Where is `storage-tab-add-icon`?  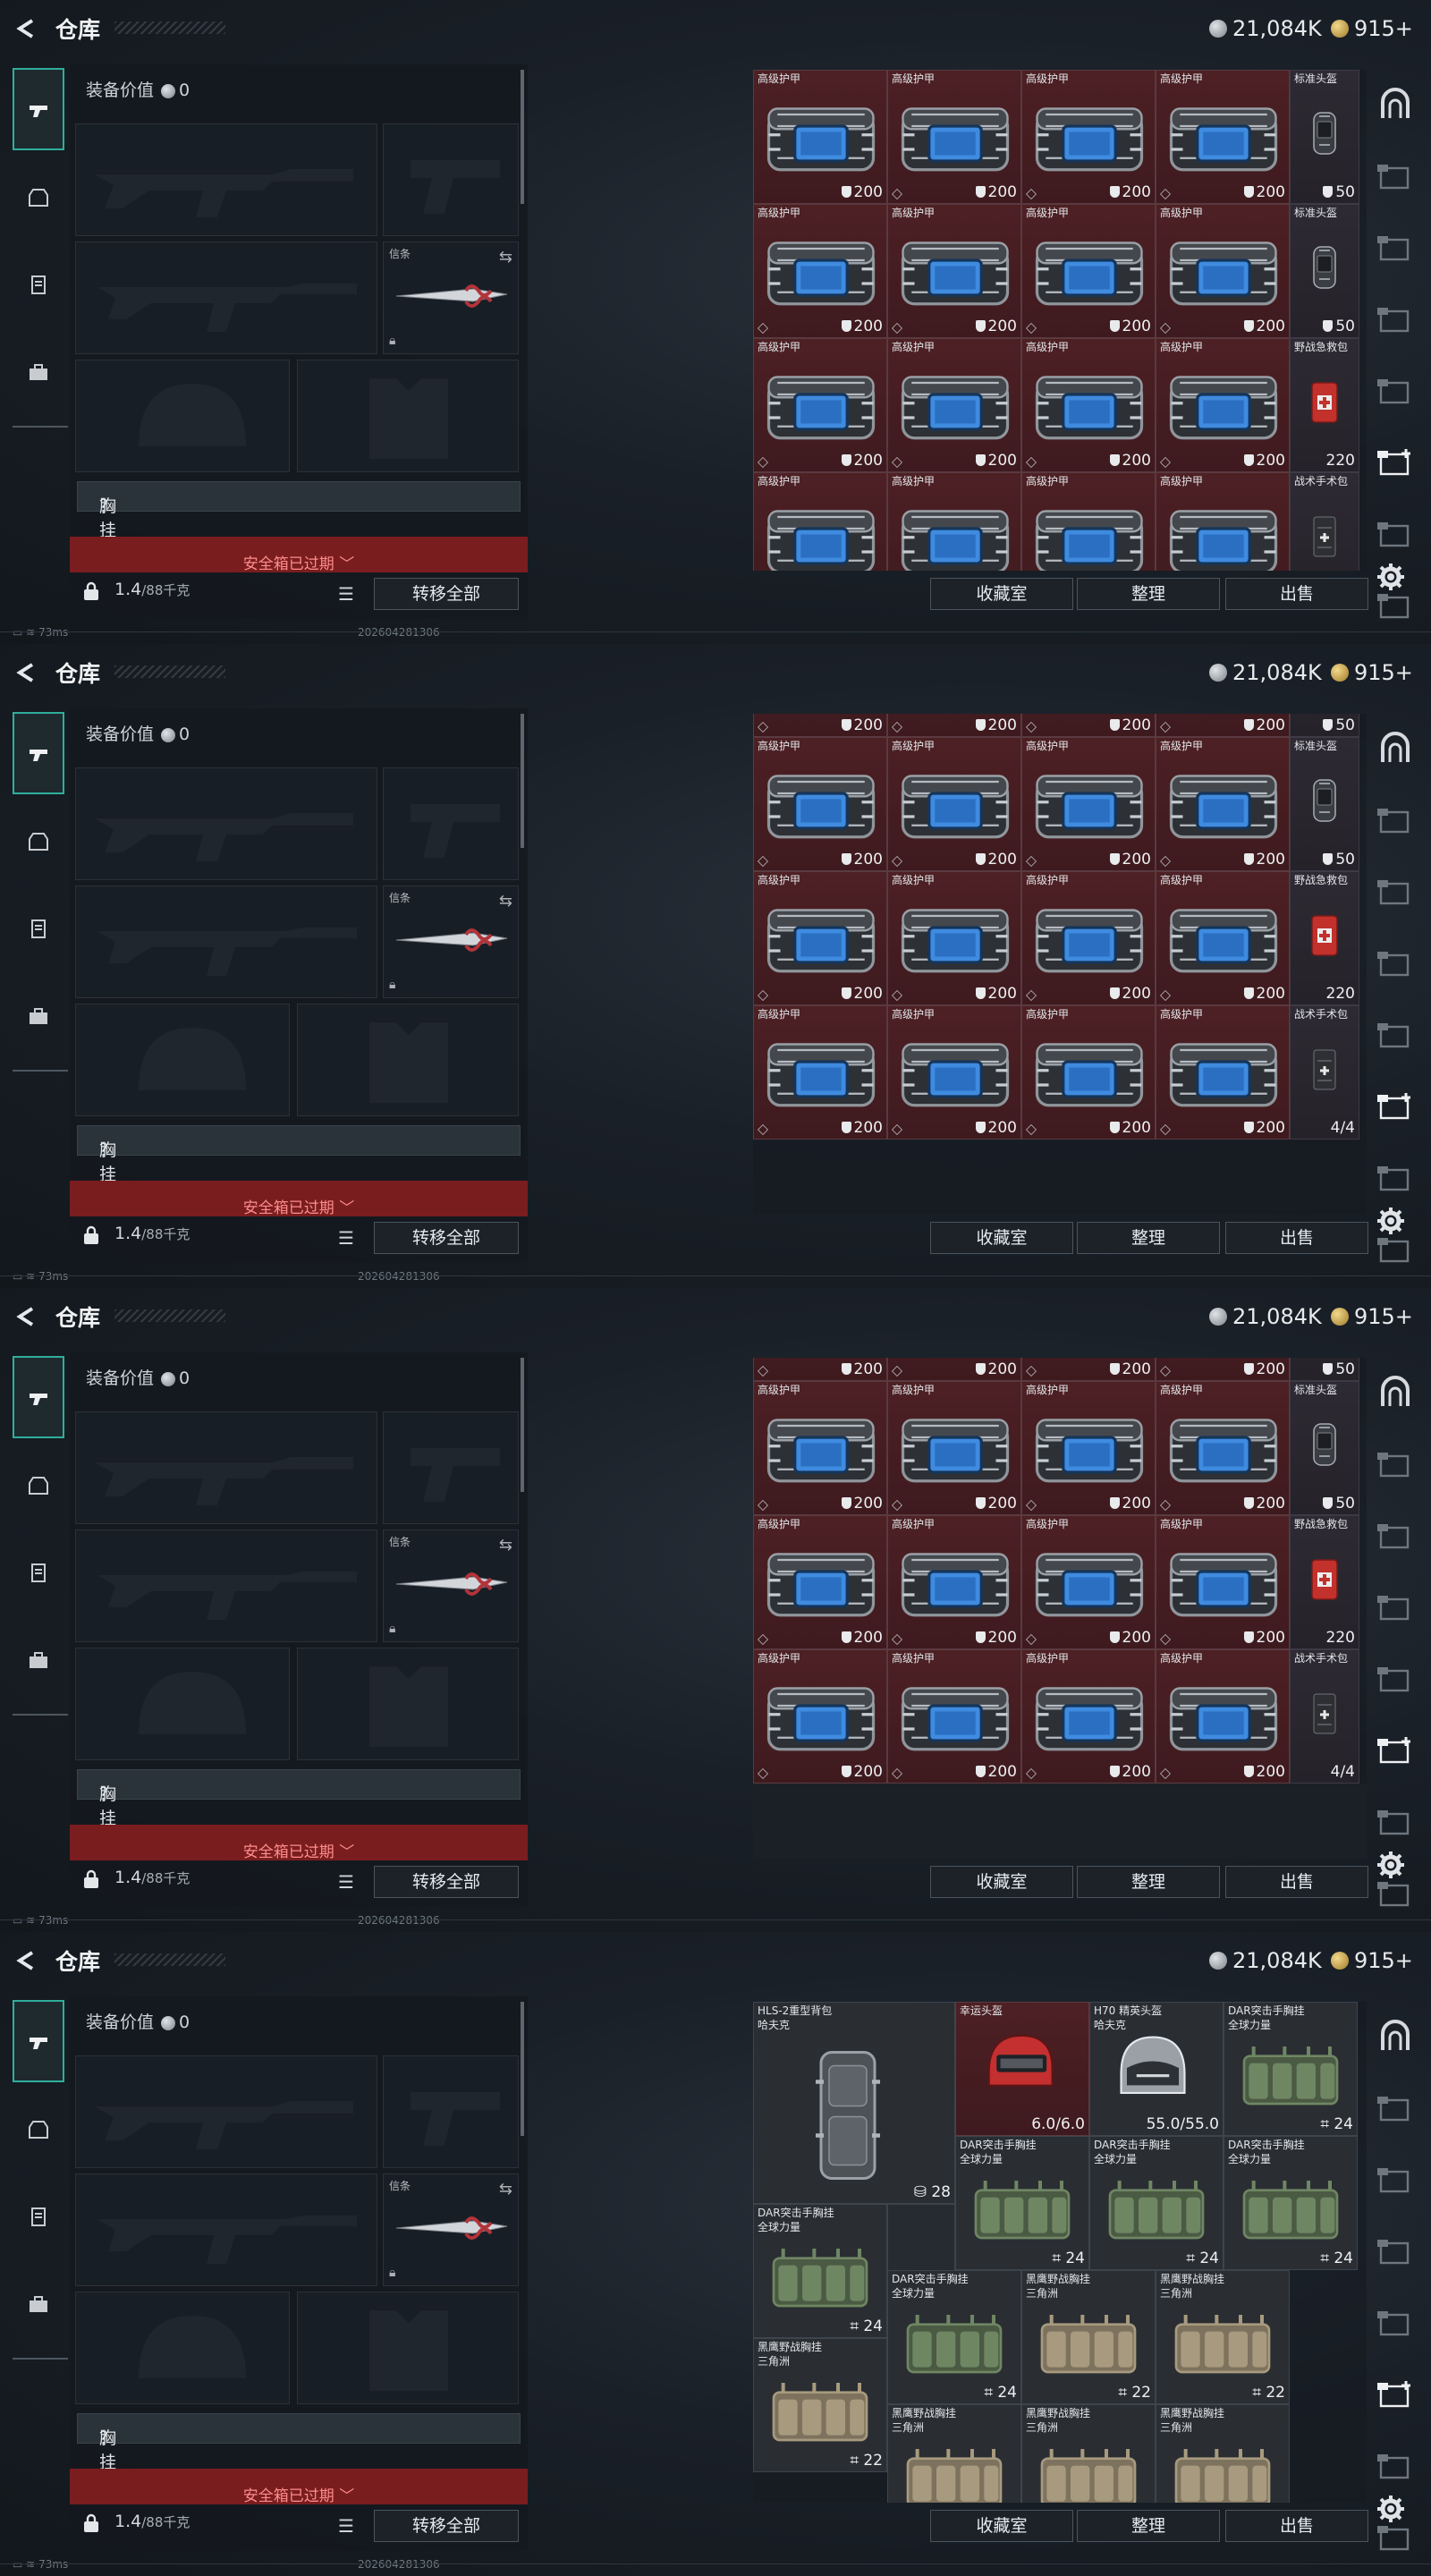 storage-tab-add-icon is located at coordinates (1396, 462).